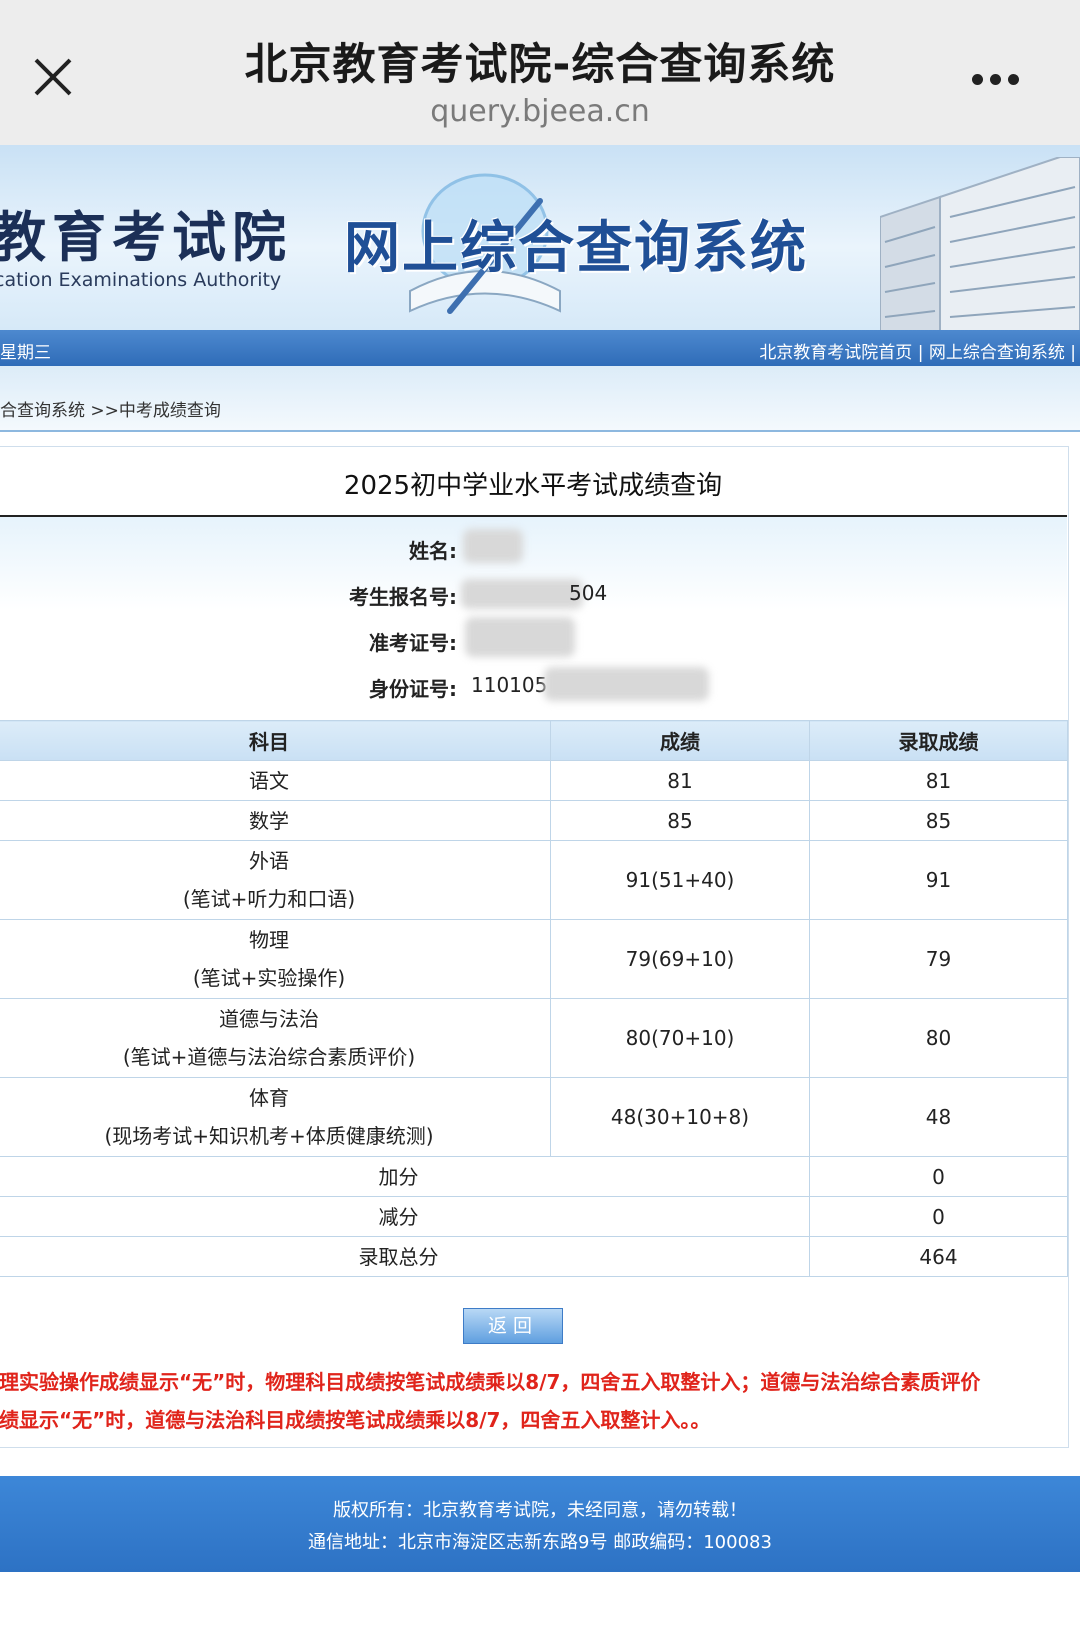  Describe the element at coordinates (275, 959) in the screenshot. I see `subject-cell: 物理 (笔试+实验操作)` at that location.